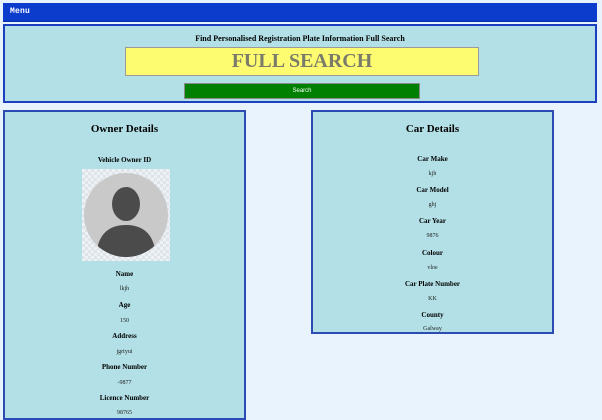  I want to click on user-silhouette-icon, so click(126, 215).